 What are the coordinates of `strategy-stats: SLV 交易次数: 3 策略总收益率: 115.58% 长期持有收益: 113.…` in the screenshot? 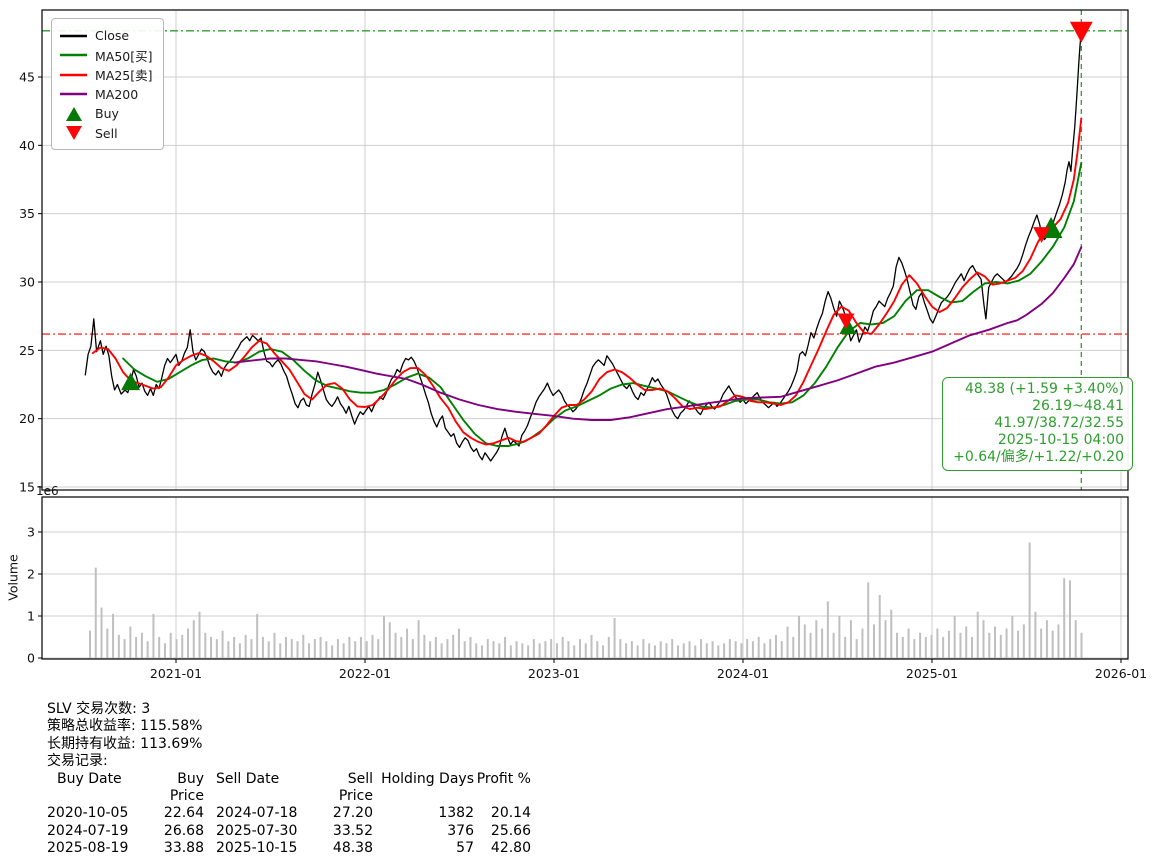 It's located at (289, 779).